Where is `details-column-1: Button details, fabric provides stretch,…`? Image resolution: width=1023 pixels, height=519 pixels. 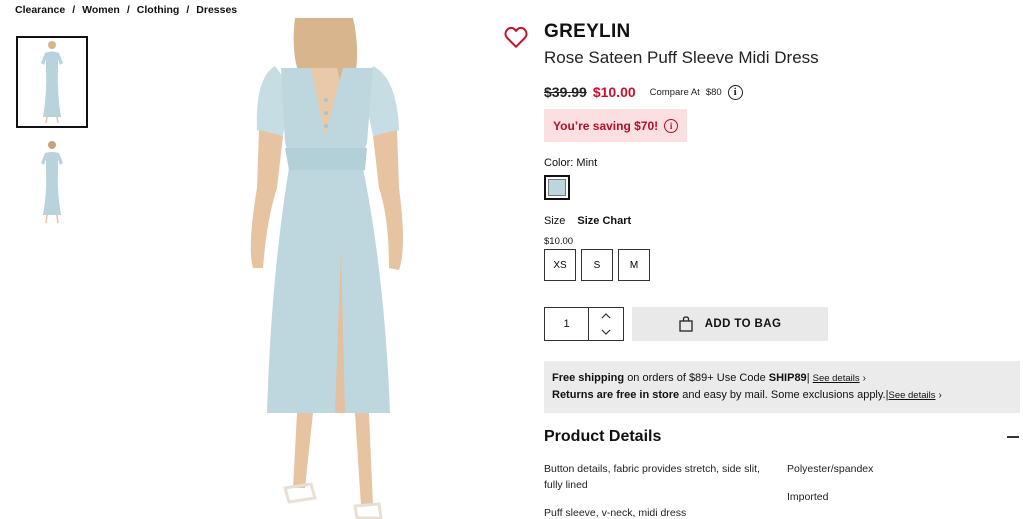
details-column-1: Button details, fabric provides stretch,… is located at coordinates (661, 490).